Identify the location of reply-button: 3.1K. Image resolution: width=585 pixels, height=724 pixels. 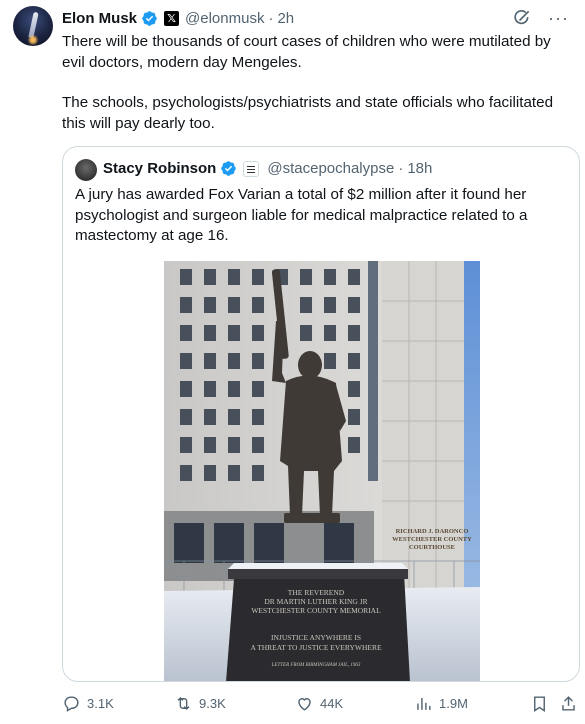
(88, 703).